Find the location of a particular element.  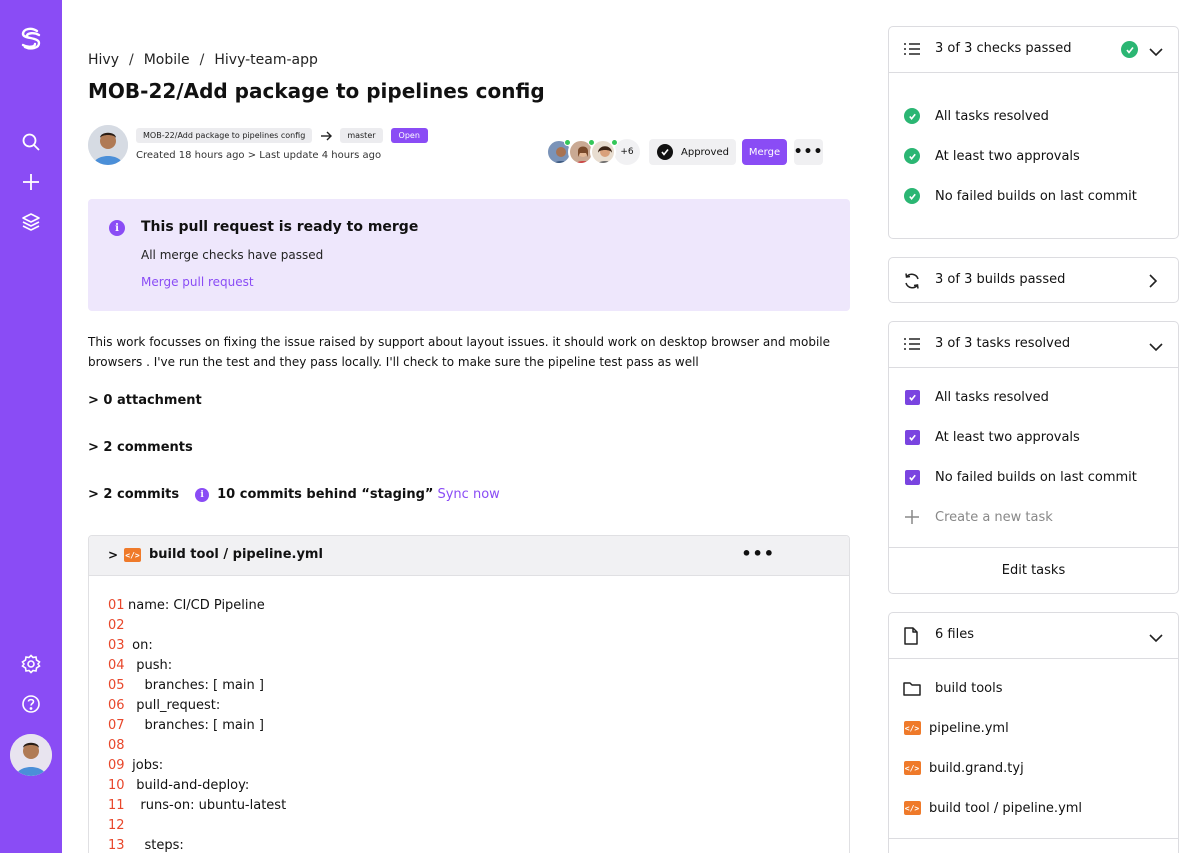

breadcrumb: Hivy / Mobile / Hivy-team-app is located at coordinates (203, 60).